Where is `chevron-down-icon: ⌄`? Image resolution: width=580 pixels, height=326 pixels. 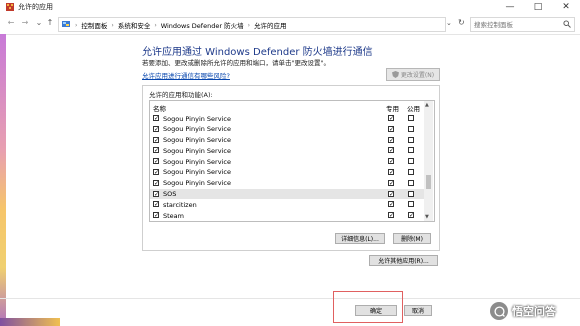 chevron-down-icon: ⌄ is located at coordinates (39, 23).